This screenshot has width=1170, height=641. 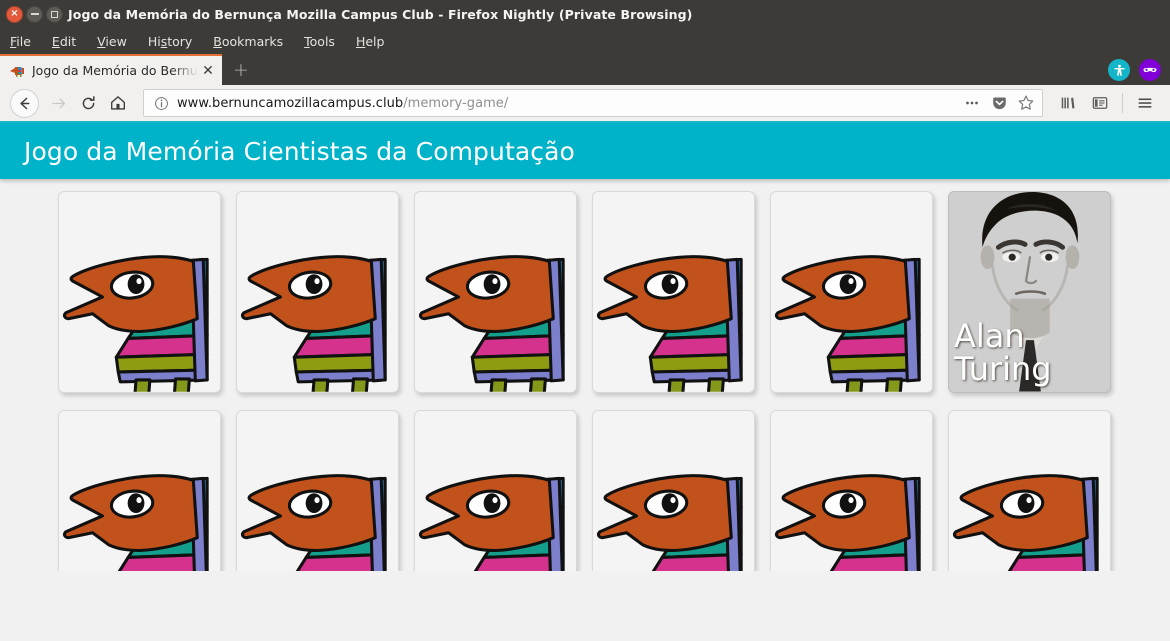 I want to click on menu-item-bookmarks: Bookmarks, so click(x=248, y=41).